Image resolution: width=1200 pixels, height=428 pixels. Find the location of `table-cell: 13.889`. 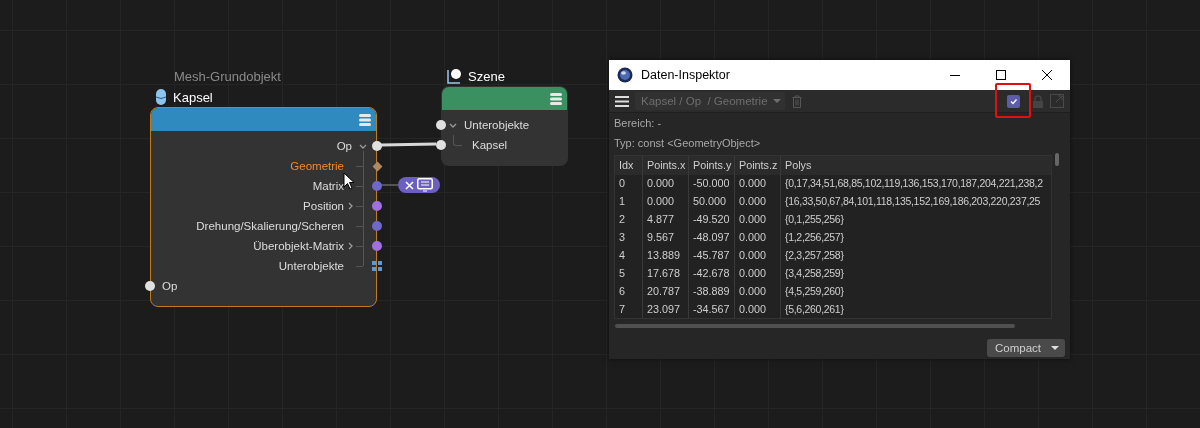

table-cell: 13.889 is located at coordinates (666, 255).